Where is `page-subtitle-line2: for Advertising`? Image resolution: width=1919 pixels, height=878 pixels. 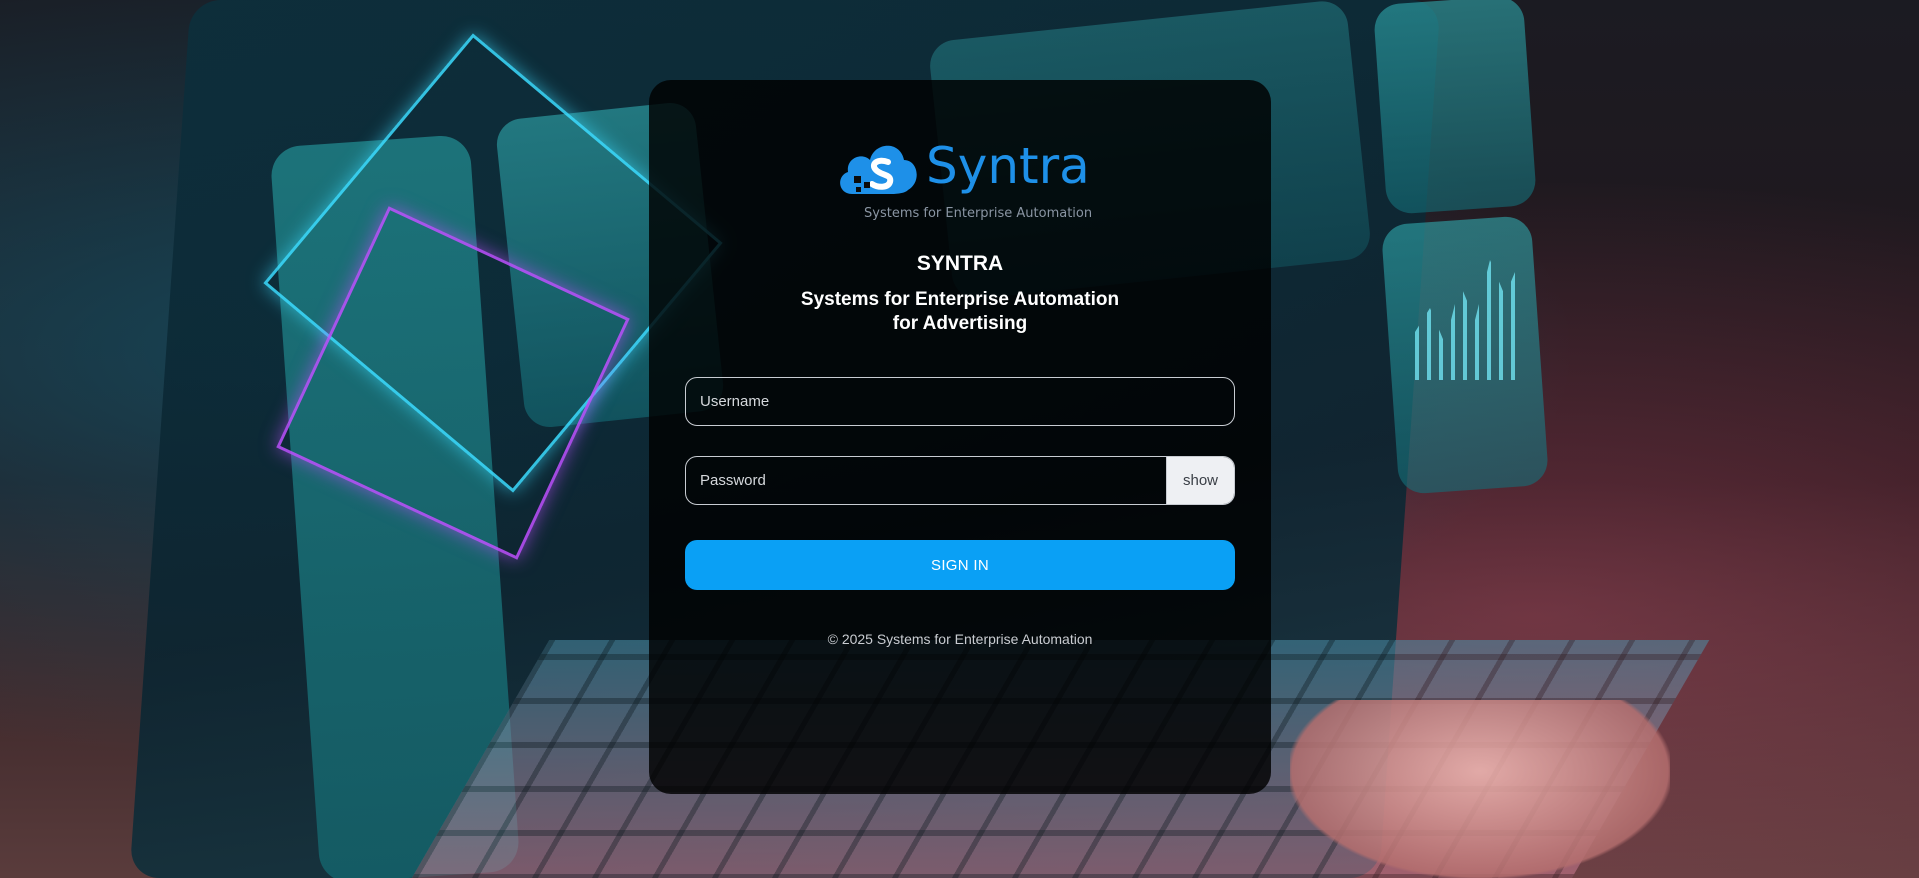
page-subtitle-line2: for Advertising is located at coordinates (960, 323).